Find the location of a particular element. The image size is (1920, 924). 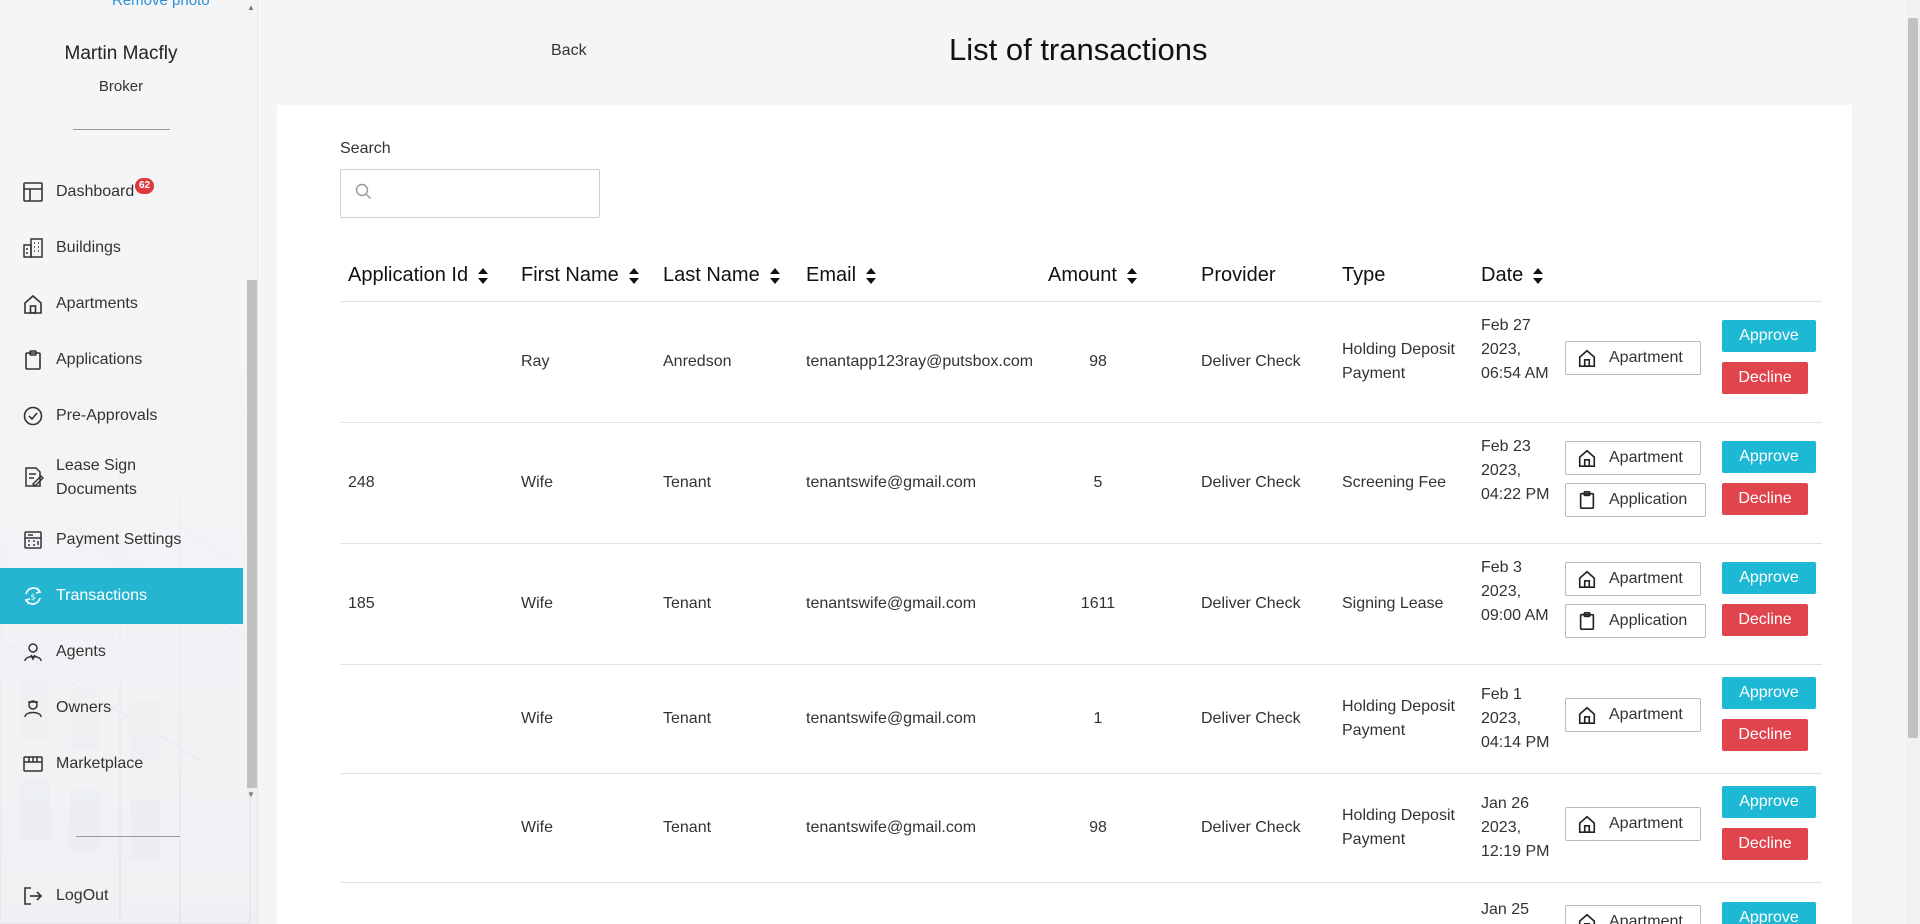

sidebar-item-apartments: Apartments is located at coordinates (121, 304).